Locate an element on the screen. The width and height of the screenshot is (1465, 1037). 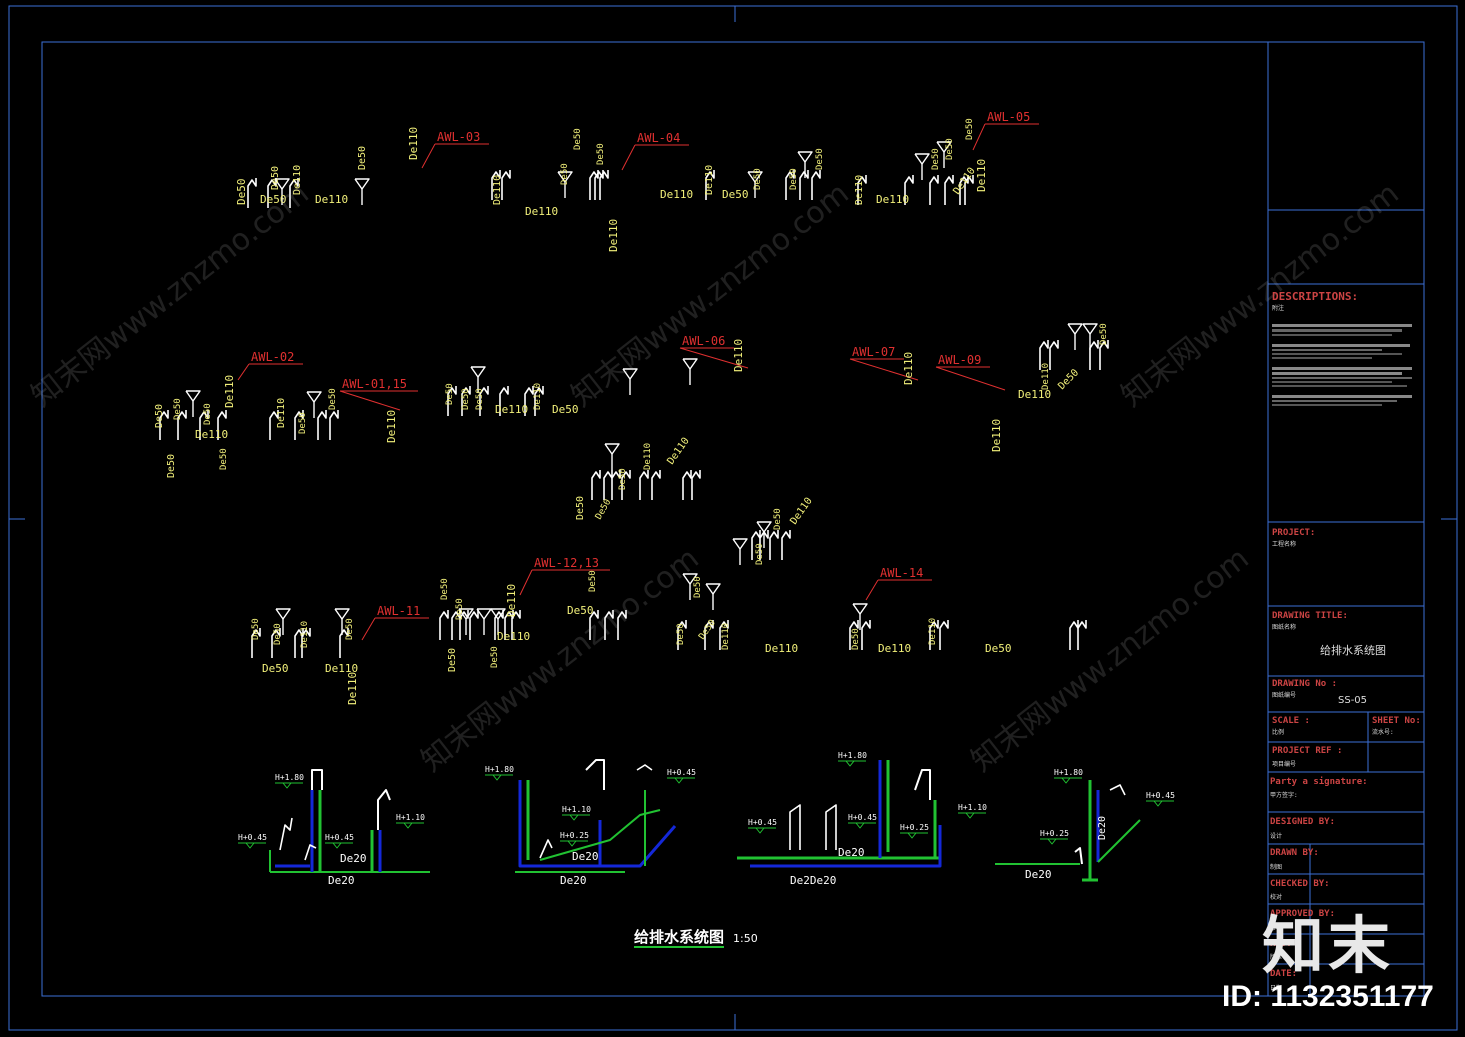
supply-pipe-label: De2De20 is located at coordinates (813, 880).